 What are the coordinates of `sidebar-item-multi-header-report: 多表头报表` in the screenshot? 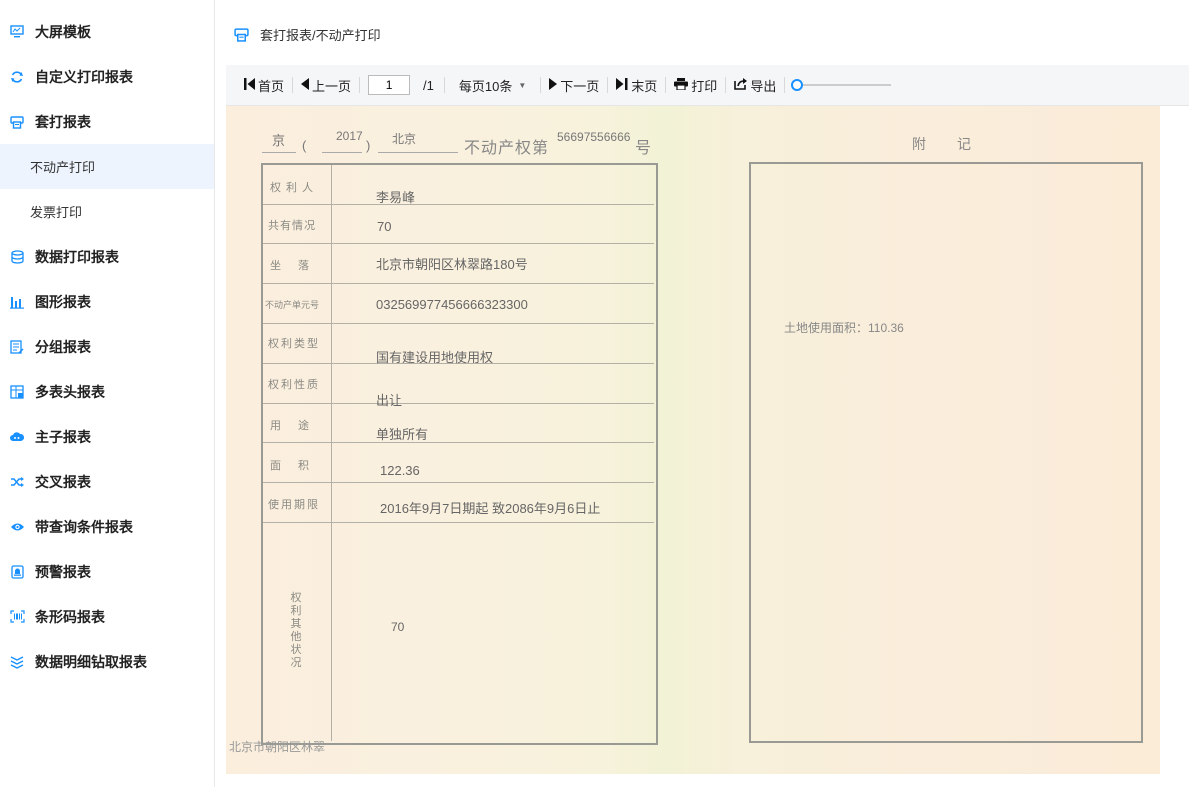 It's located at (107, 391).